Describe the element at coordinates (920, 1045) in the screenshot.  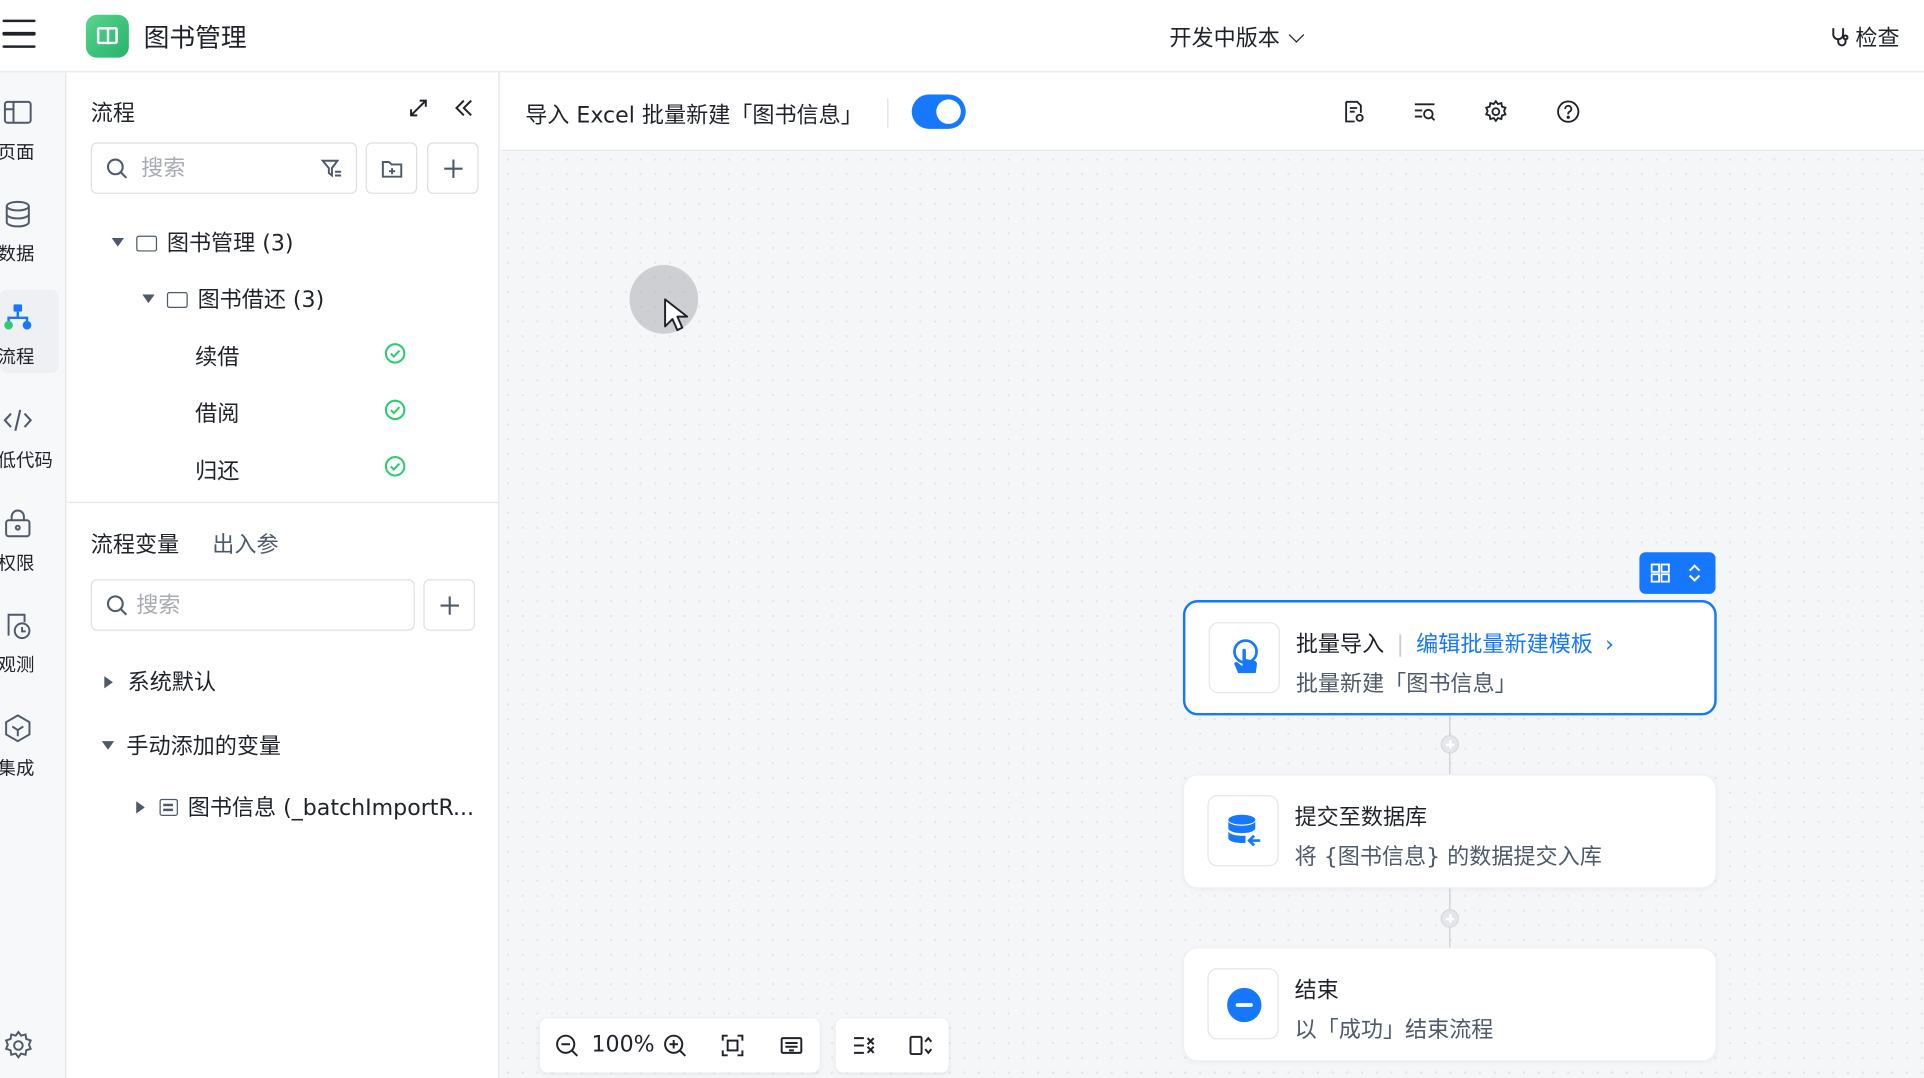
I see `expand-panel-icon` at that location.